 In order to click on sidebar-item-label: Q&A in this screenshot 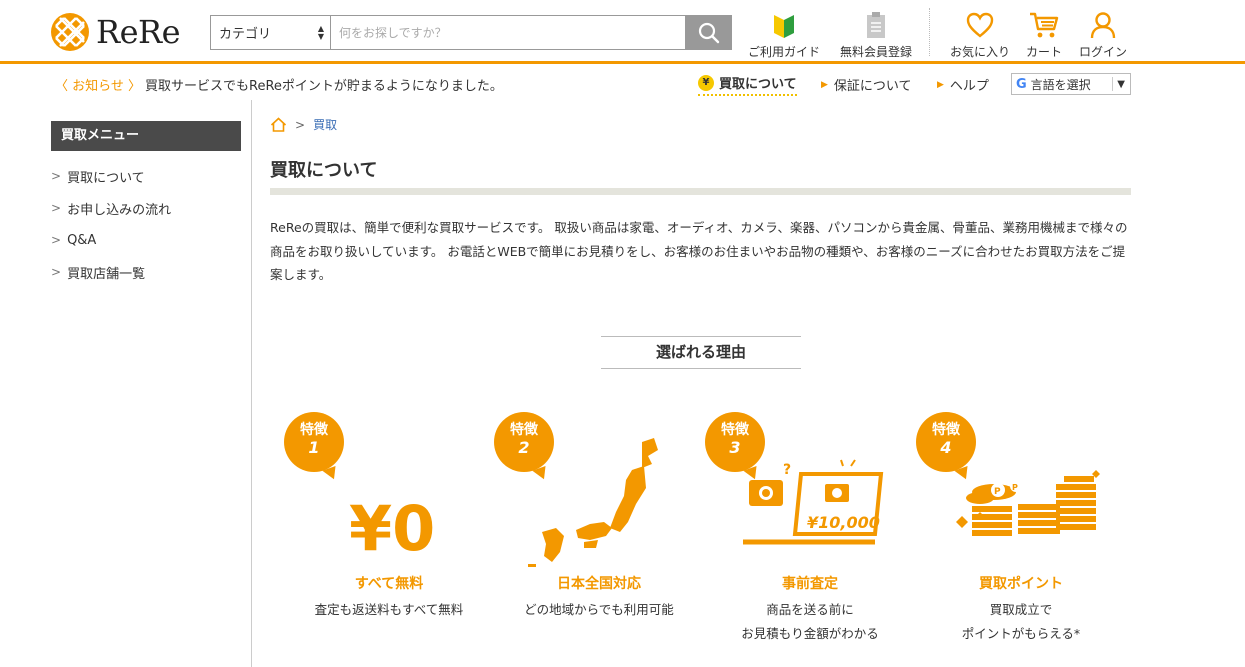, I will do `click(82, 240)`.